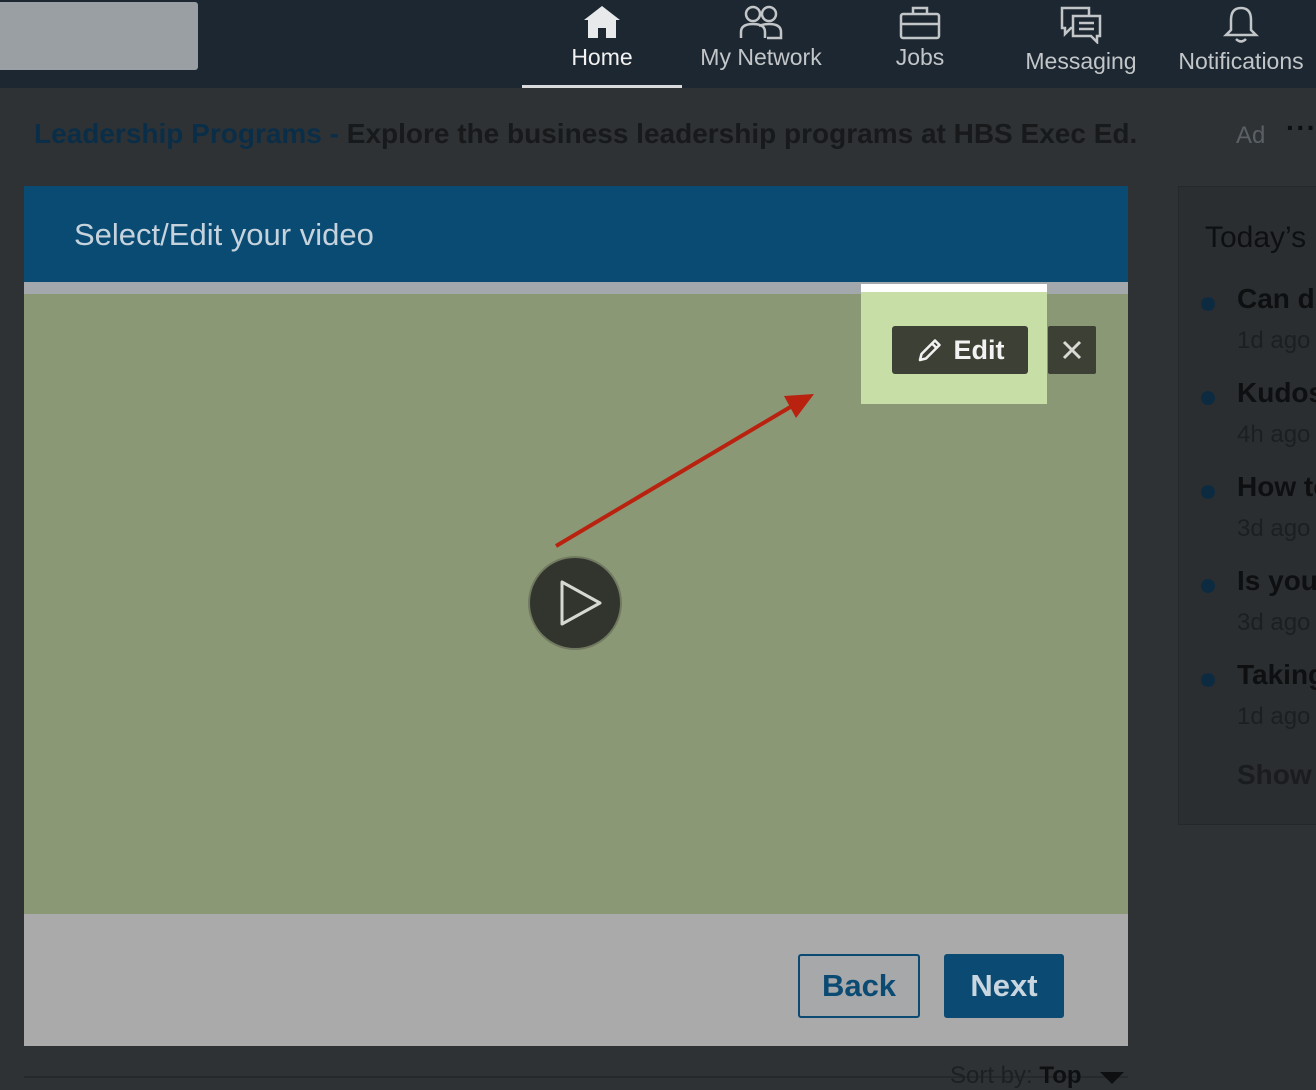 The width and height of the screenshot is (1316, 1090). Describe the element at coordinates (1081, 25) in the screenshot. I see `messaging-icon` at that location.